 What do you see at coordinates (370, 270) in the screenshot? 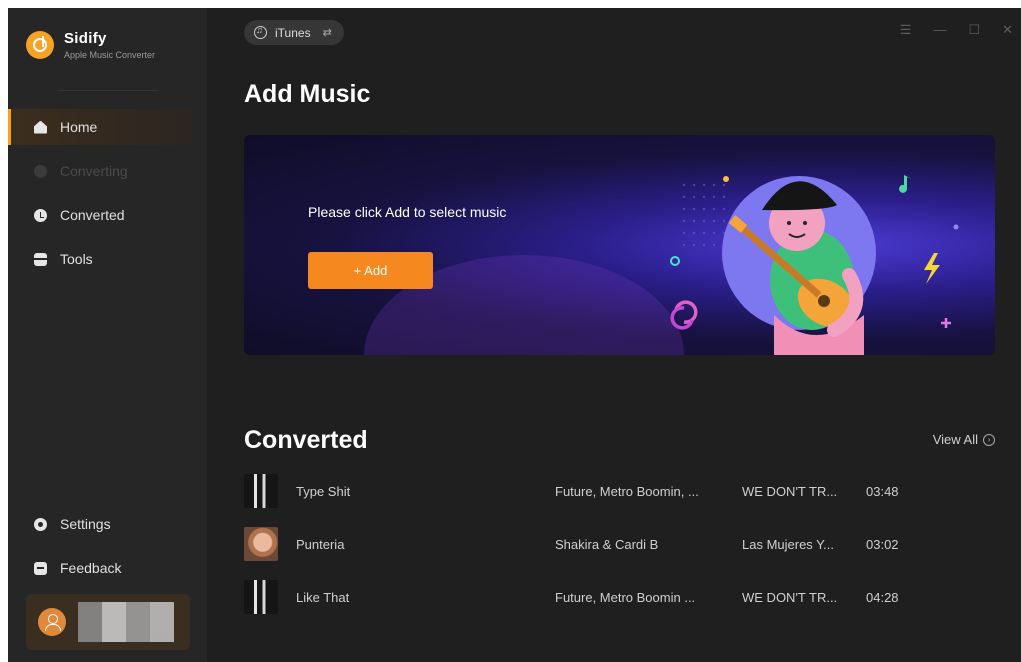
I see `add-button: + Add` at bounding box center [370, 270].